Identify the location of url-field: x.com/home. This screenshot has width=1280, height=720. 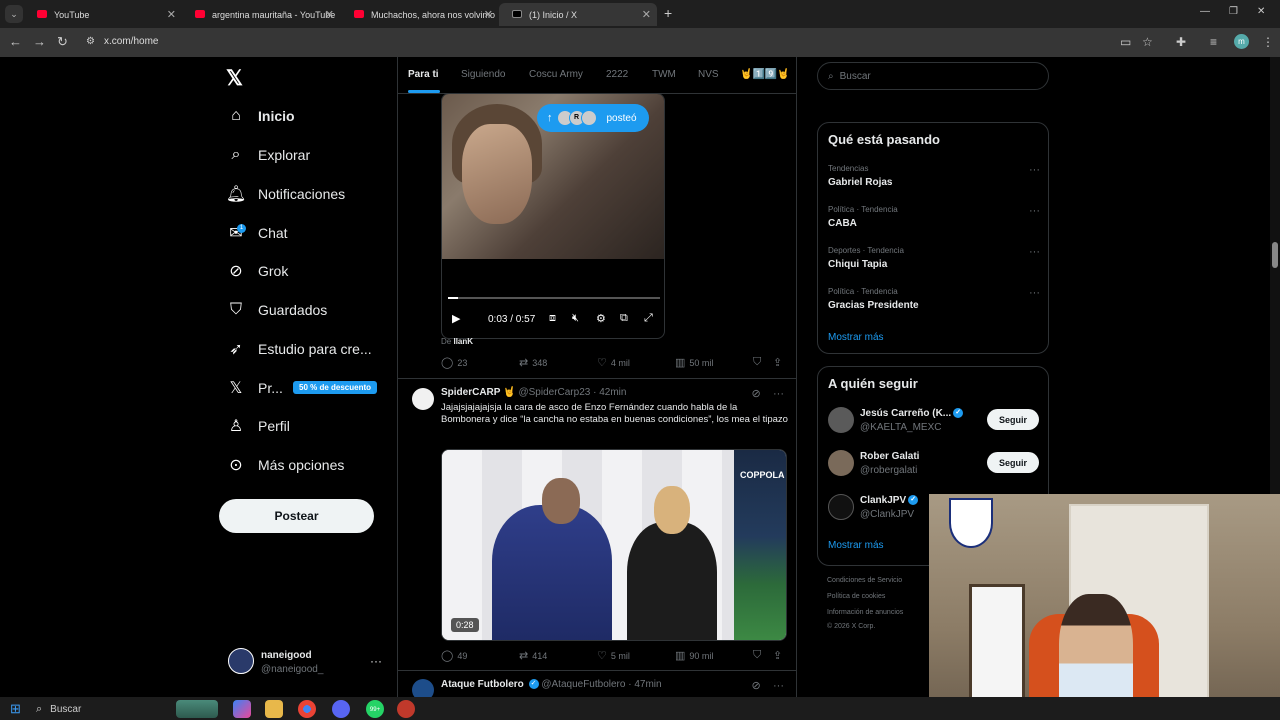
(131, 41).